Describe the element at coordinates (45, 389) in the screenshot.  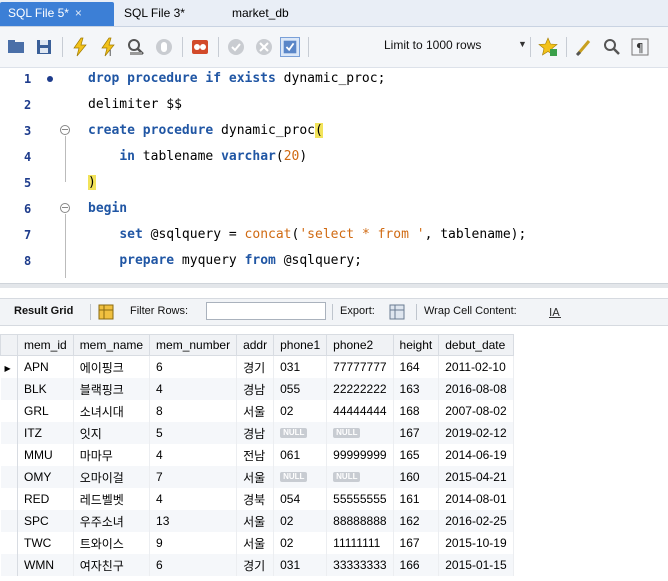
I see `grid-cell: BLK` at that location.